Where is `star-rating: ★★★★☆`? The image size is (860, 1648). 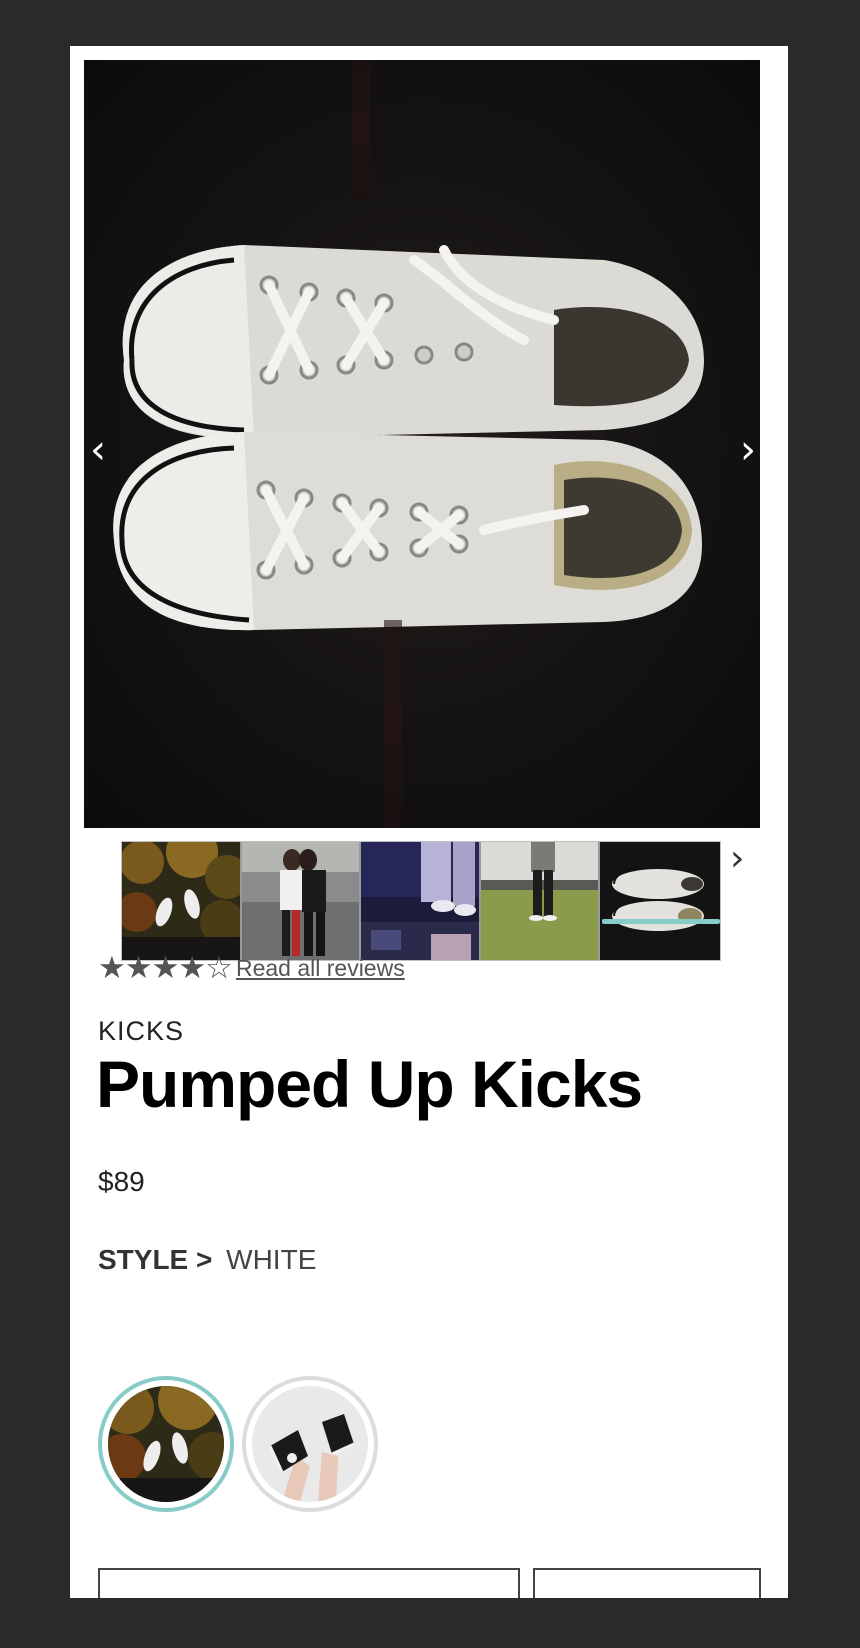
star-rating: ★★★★☆ is located at coordinates (165, 968).